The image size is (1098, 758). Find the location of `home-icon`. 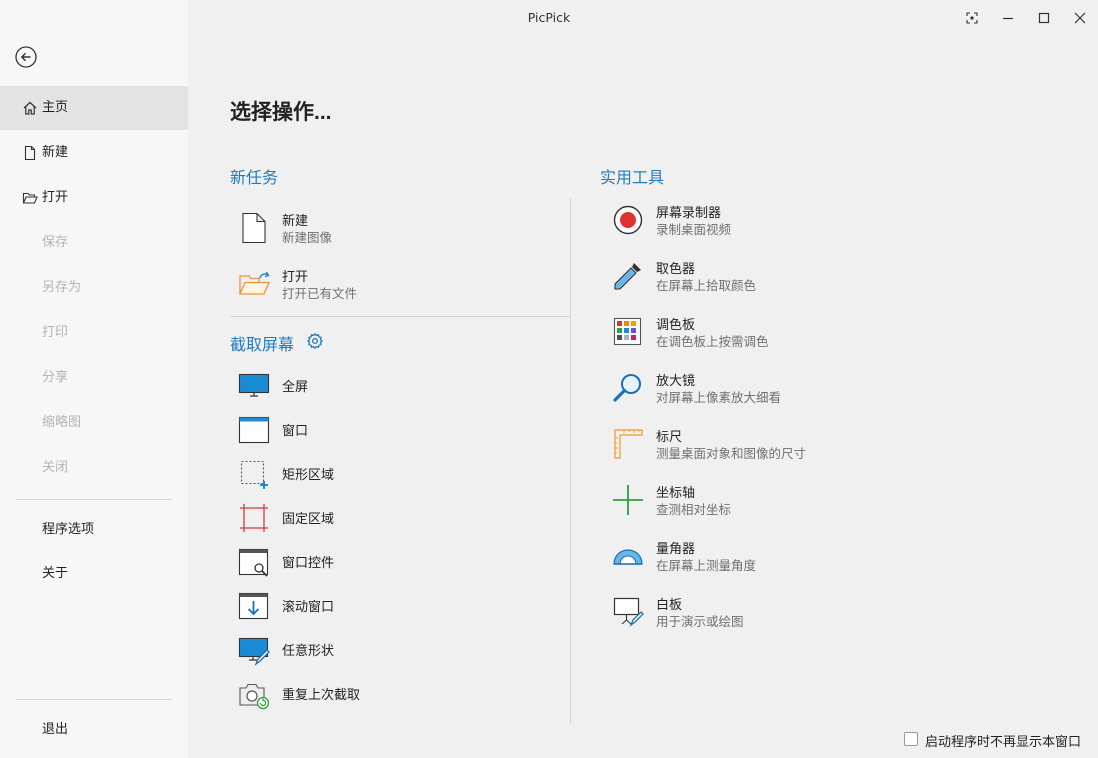

home-icon is located at coordinates (30, 108).